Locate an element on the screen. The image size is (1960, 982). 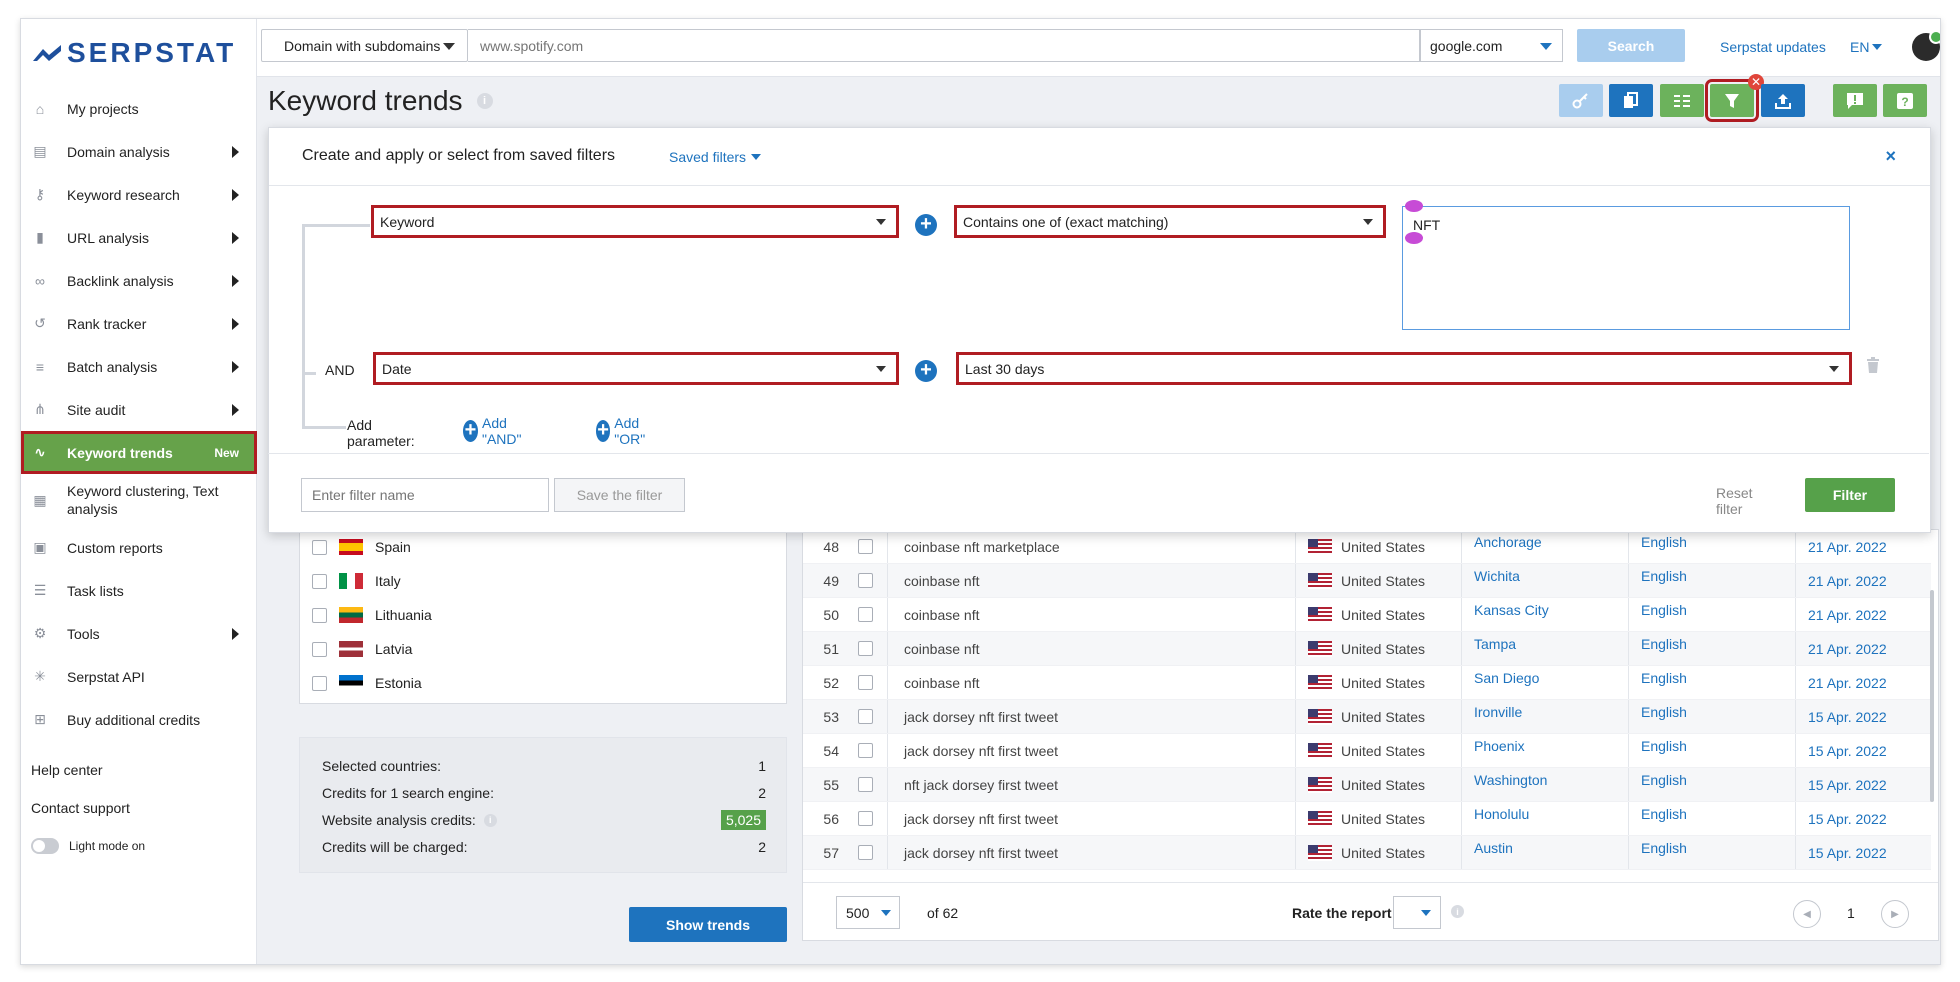
filter-tool-button: ✕ is located at coordinates (1734, 98).